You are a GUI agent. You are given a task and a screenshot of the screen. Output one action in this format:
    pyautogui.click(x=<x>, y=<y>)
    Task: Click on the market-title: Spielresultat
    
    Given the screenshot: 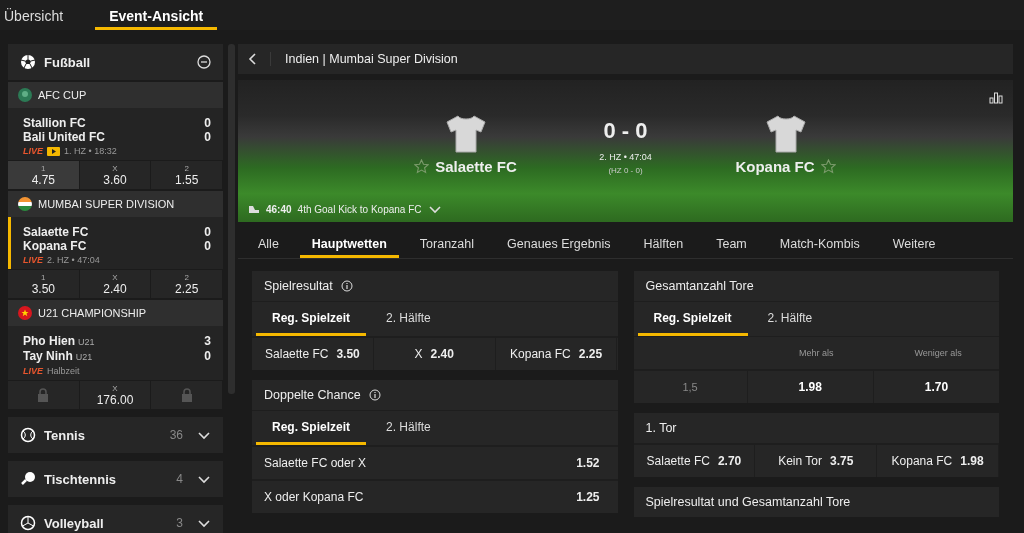 What is the action you would take?
    pyautogui.click(x=298, y=286)
    